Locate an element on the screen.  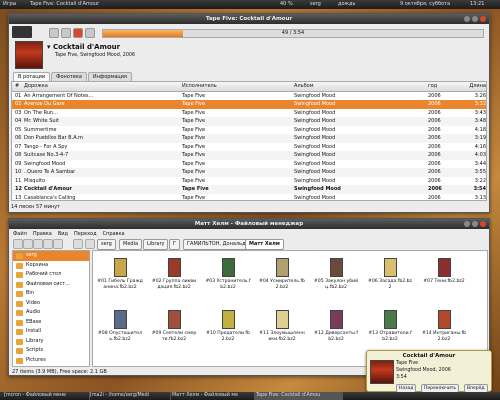
apps-menu: Игры is located at coordinates (10, 4).